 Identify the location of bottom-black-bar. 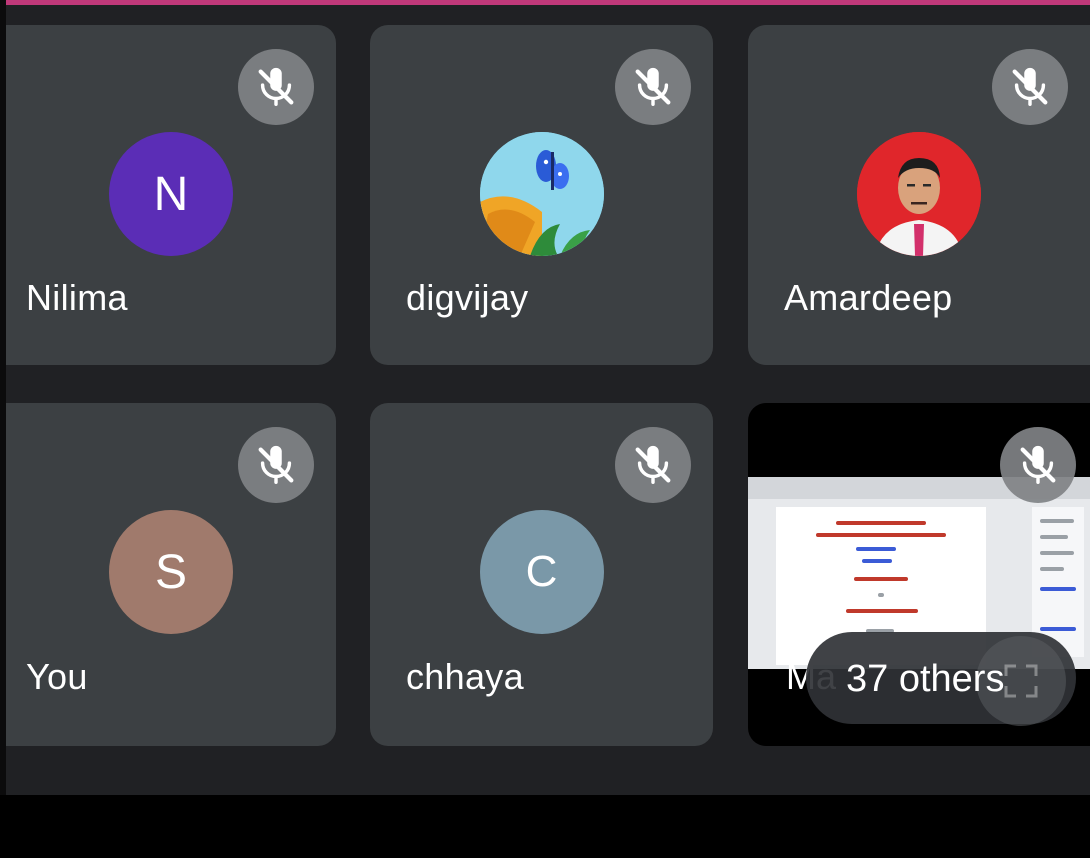
(545, 826).